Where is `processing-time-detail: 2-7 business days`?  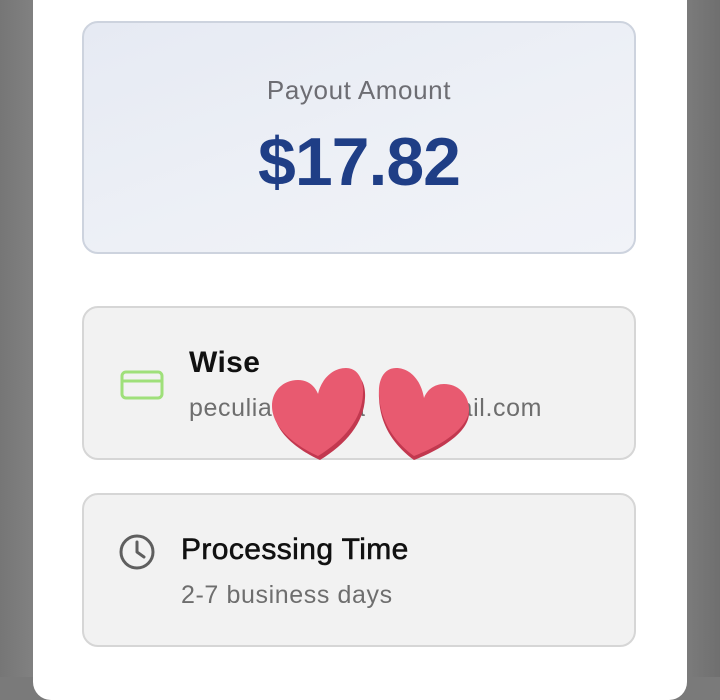
processing-time-detail: 2-7 business days is located at coordinates (287, 595).